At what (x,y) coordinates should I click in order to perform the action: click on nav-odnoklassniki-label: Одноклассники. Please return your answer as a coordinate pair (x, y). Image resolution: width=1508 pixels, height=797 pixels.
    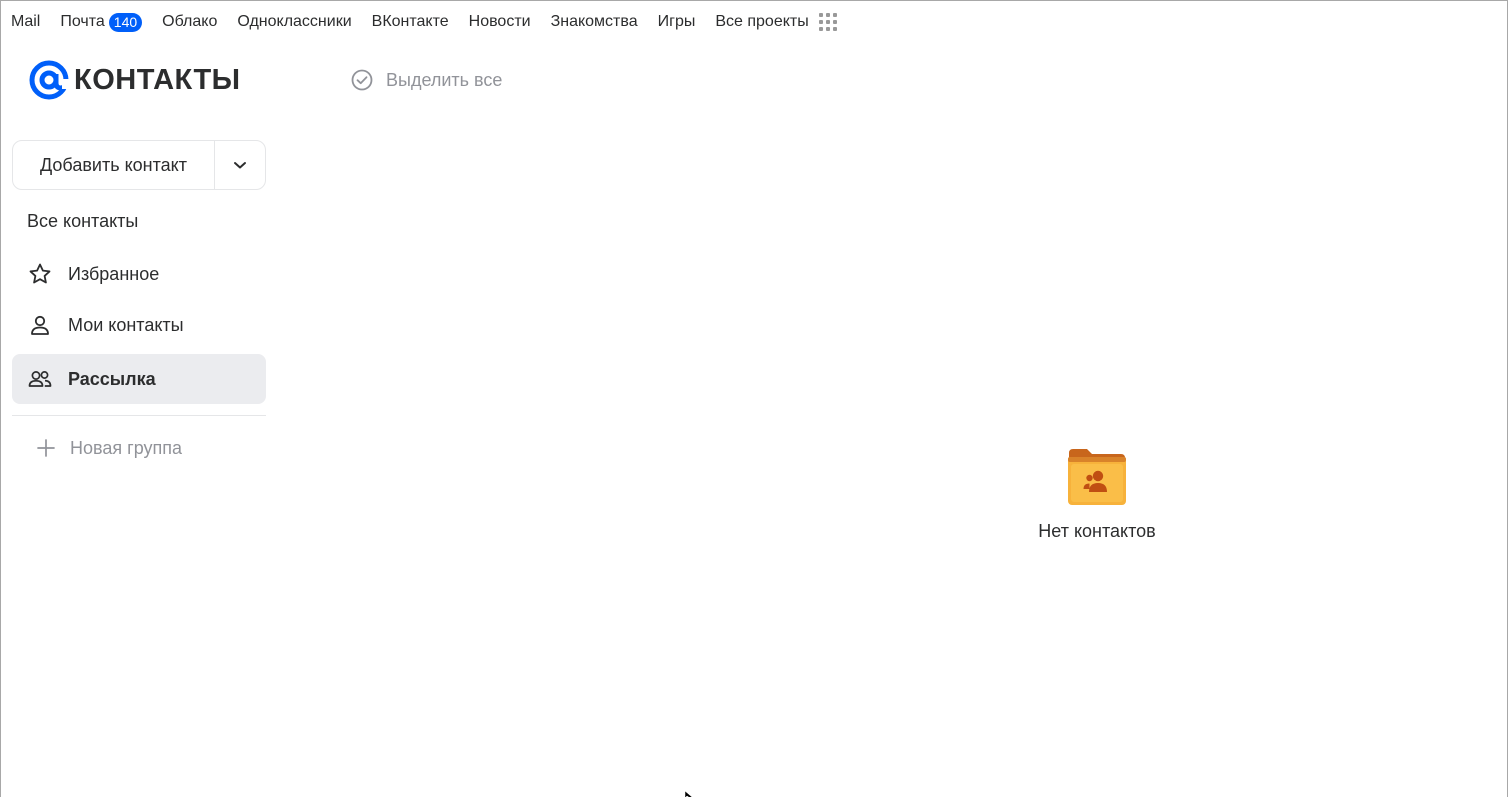
    Looking at the image, I should click on (294, 21).